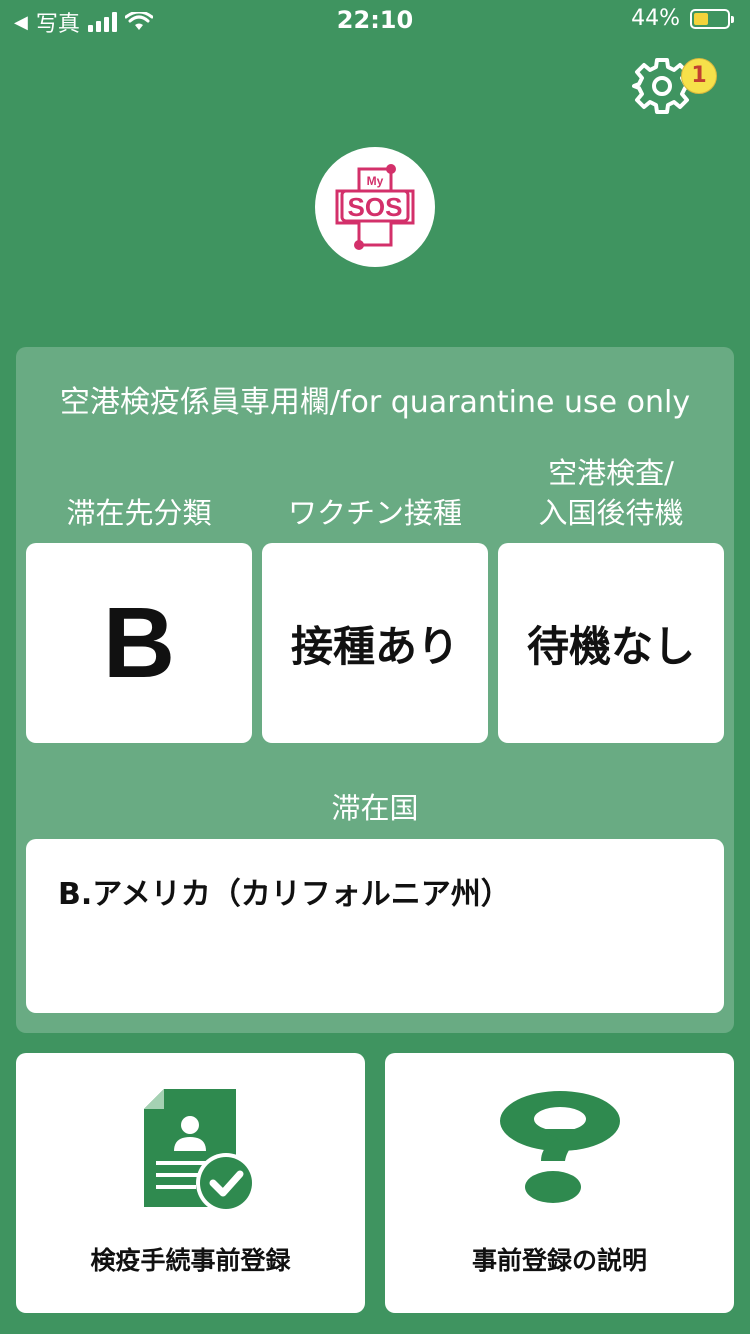 This screenshot has width=750, height=1334. Describe the element at coordinates (611, 513) in the screenshot. I see `column-label-line: 入国後待機` at that location.